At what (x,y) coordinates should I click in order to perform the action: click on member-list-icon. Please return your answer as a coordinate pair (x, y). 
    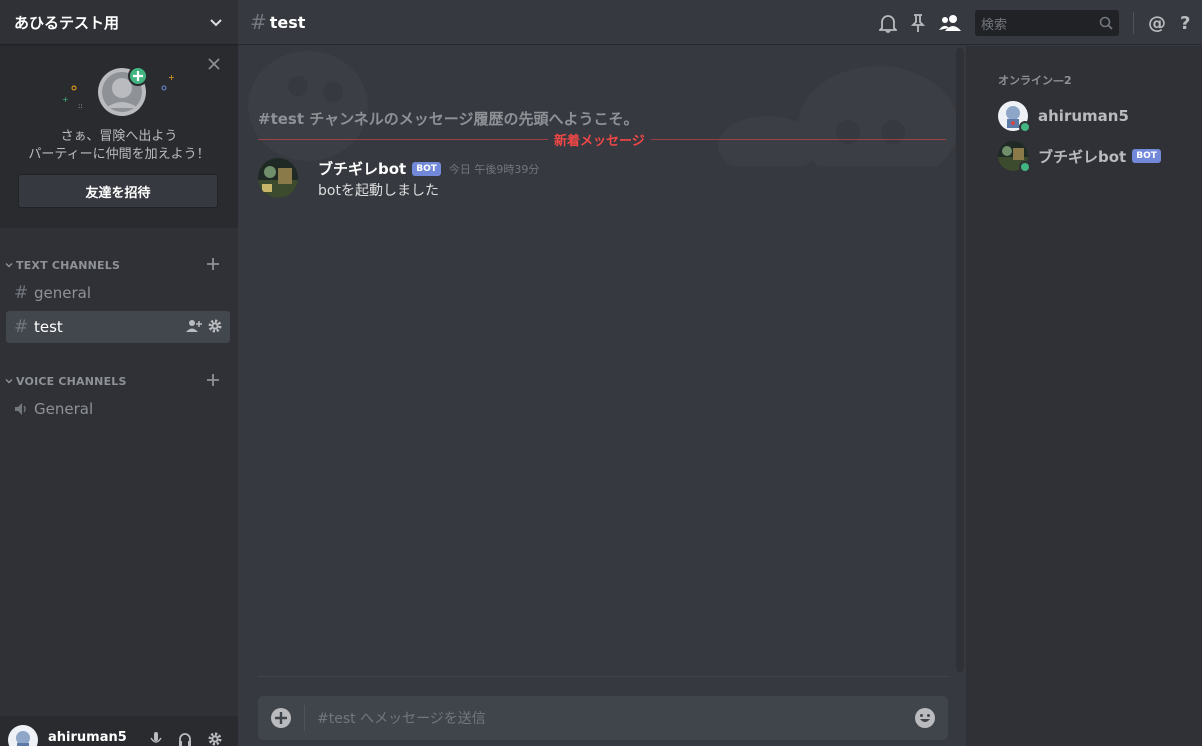
    Looking at the image, I should click on (950, 23).